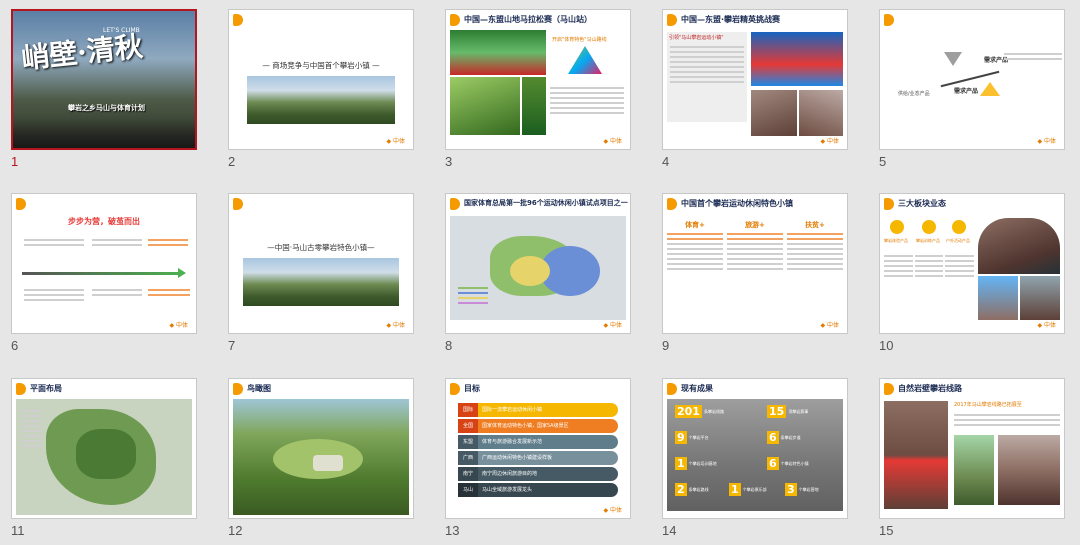 The image size is (1080, 545). What do you see at coordinates (953, 59) in the screenshot?
I see `down-arrow-icon` at bounding box center [953, 59].